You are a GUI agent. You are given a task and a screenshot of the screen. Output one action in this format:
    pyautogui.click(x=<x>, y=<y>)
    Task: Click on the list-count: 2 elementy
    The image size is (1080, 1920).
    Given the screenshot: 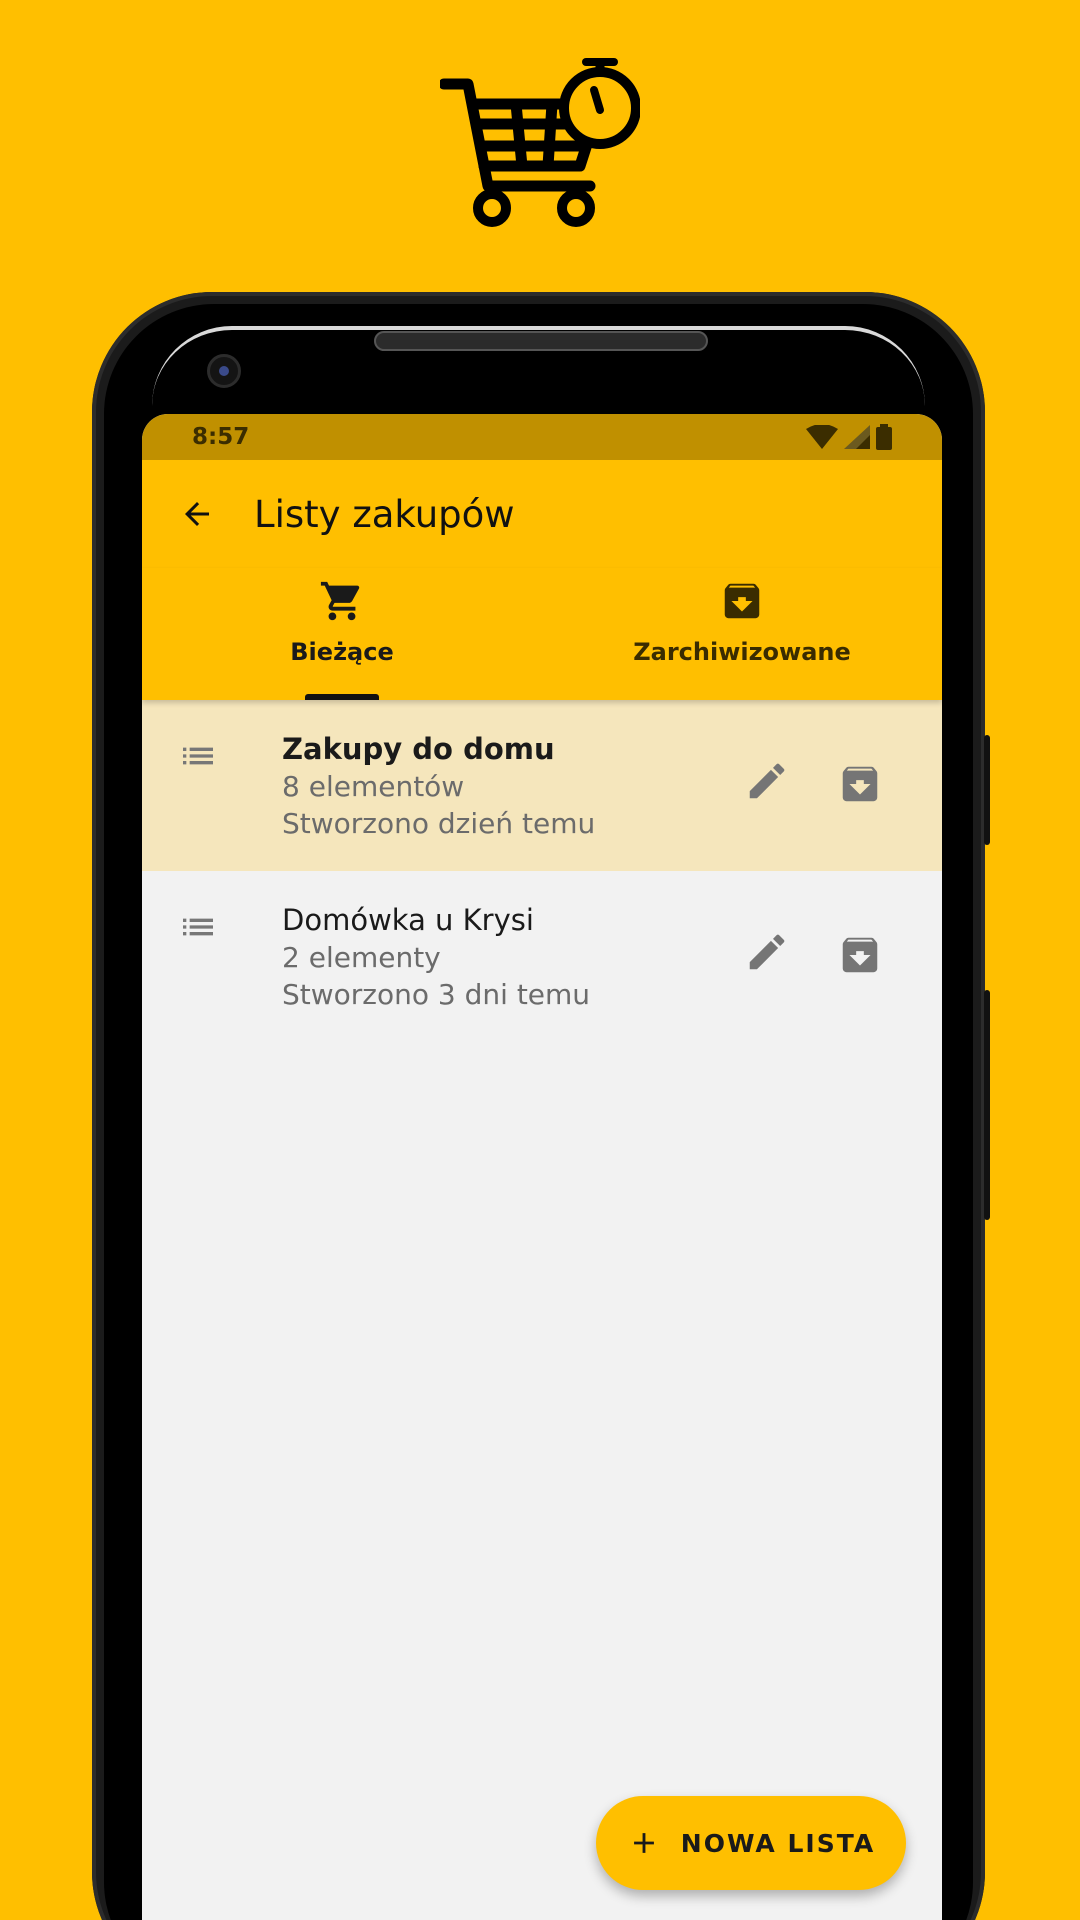 What is the action you would take?
    pyautogui.click(x=361, y=957)
    